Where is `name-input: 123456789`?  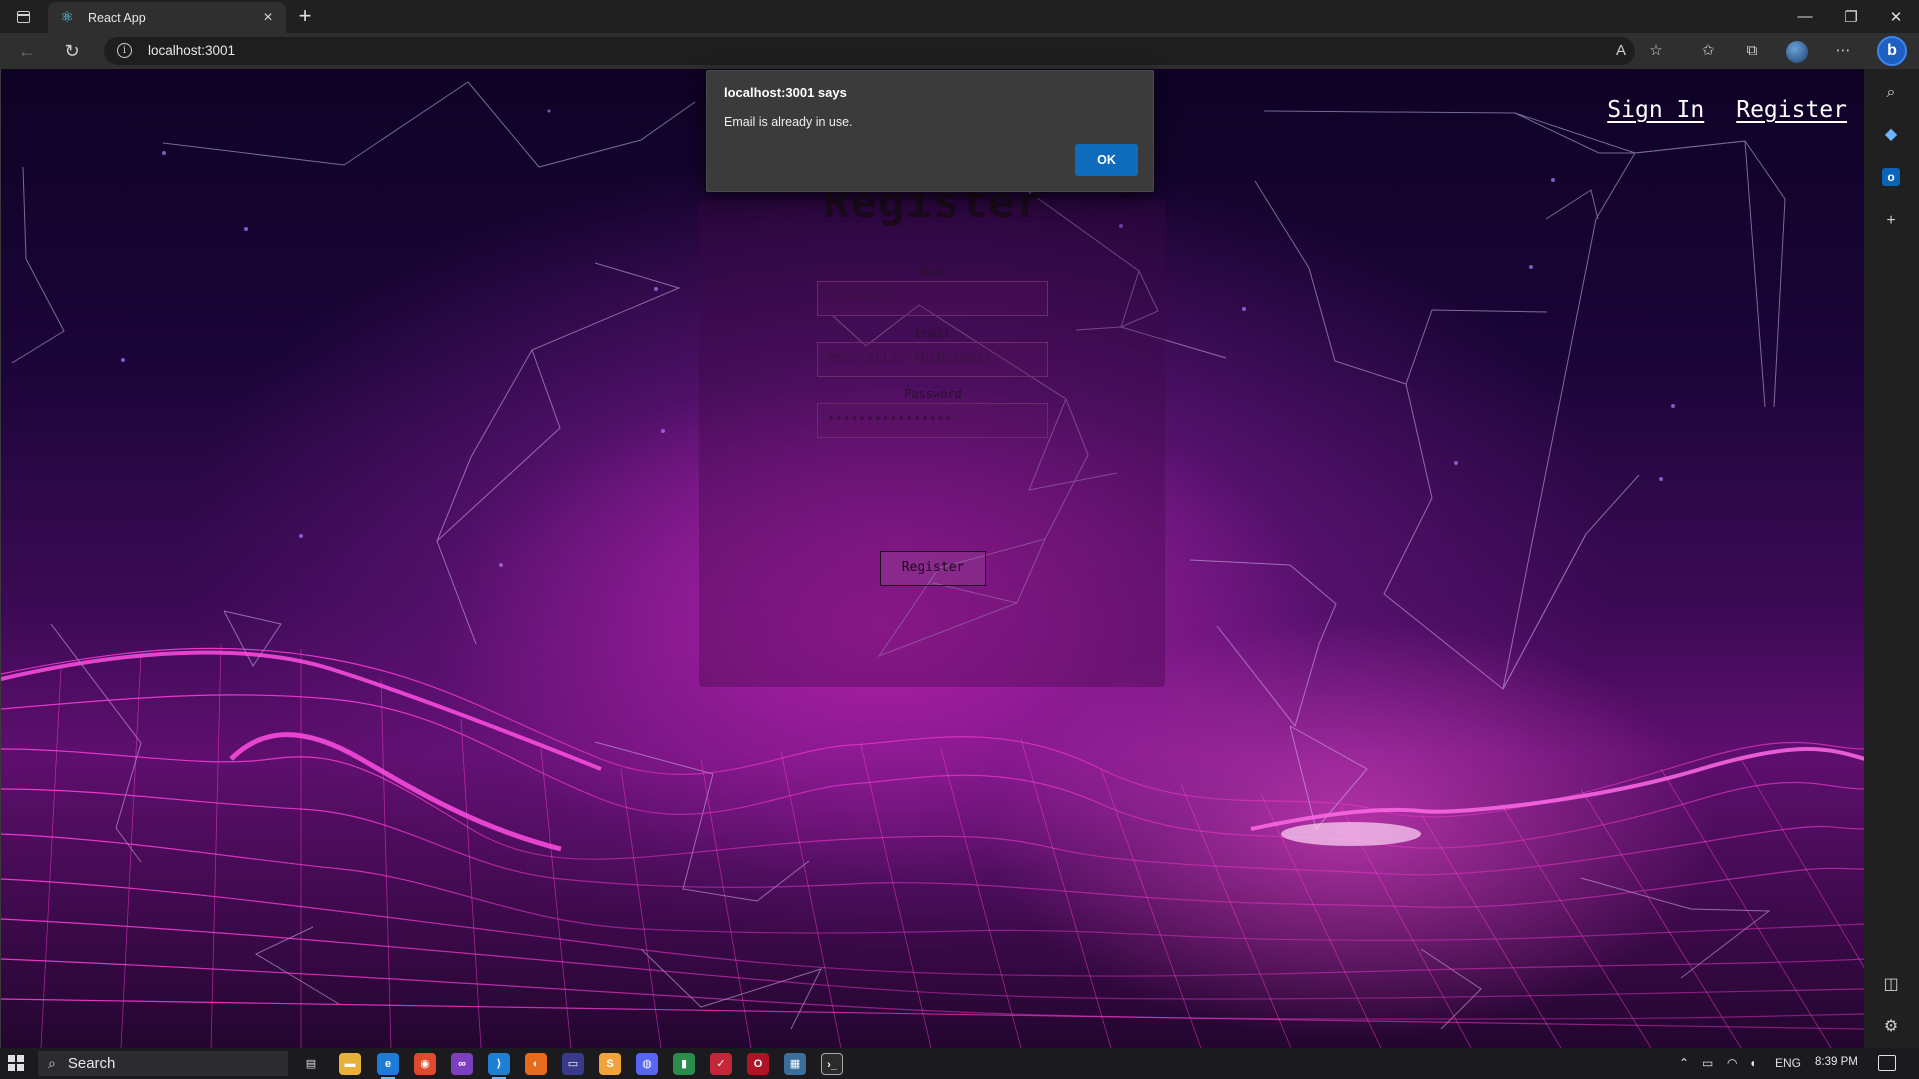
name-input: 123456789 is located at coordinates (932, 298).